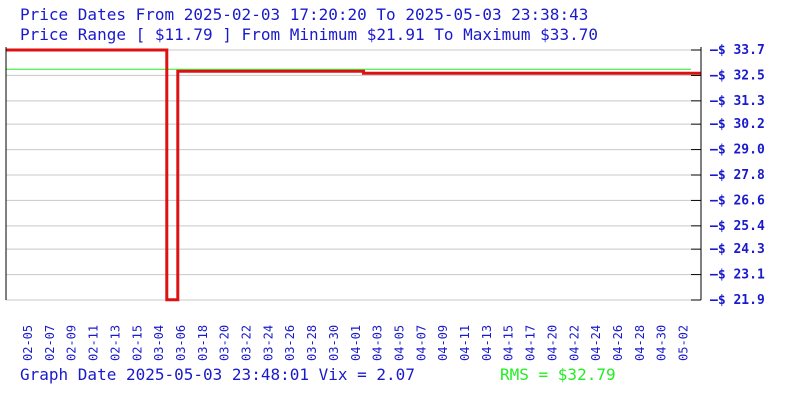 The width and height of the screenshot is (800, 400). Describe the element at coordinates (684, 343) in the screenshot. I see `x-tick-label: 05-02` at that location.